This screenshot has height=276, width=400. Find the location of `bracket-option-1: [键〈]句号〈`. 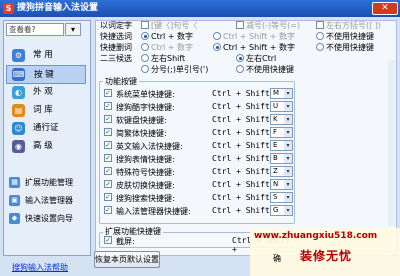

bracket-option-1: [键〈]句号〈 is located at coordinates (169, 26).